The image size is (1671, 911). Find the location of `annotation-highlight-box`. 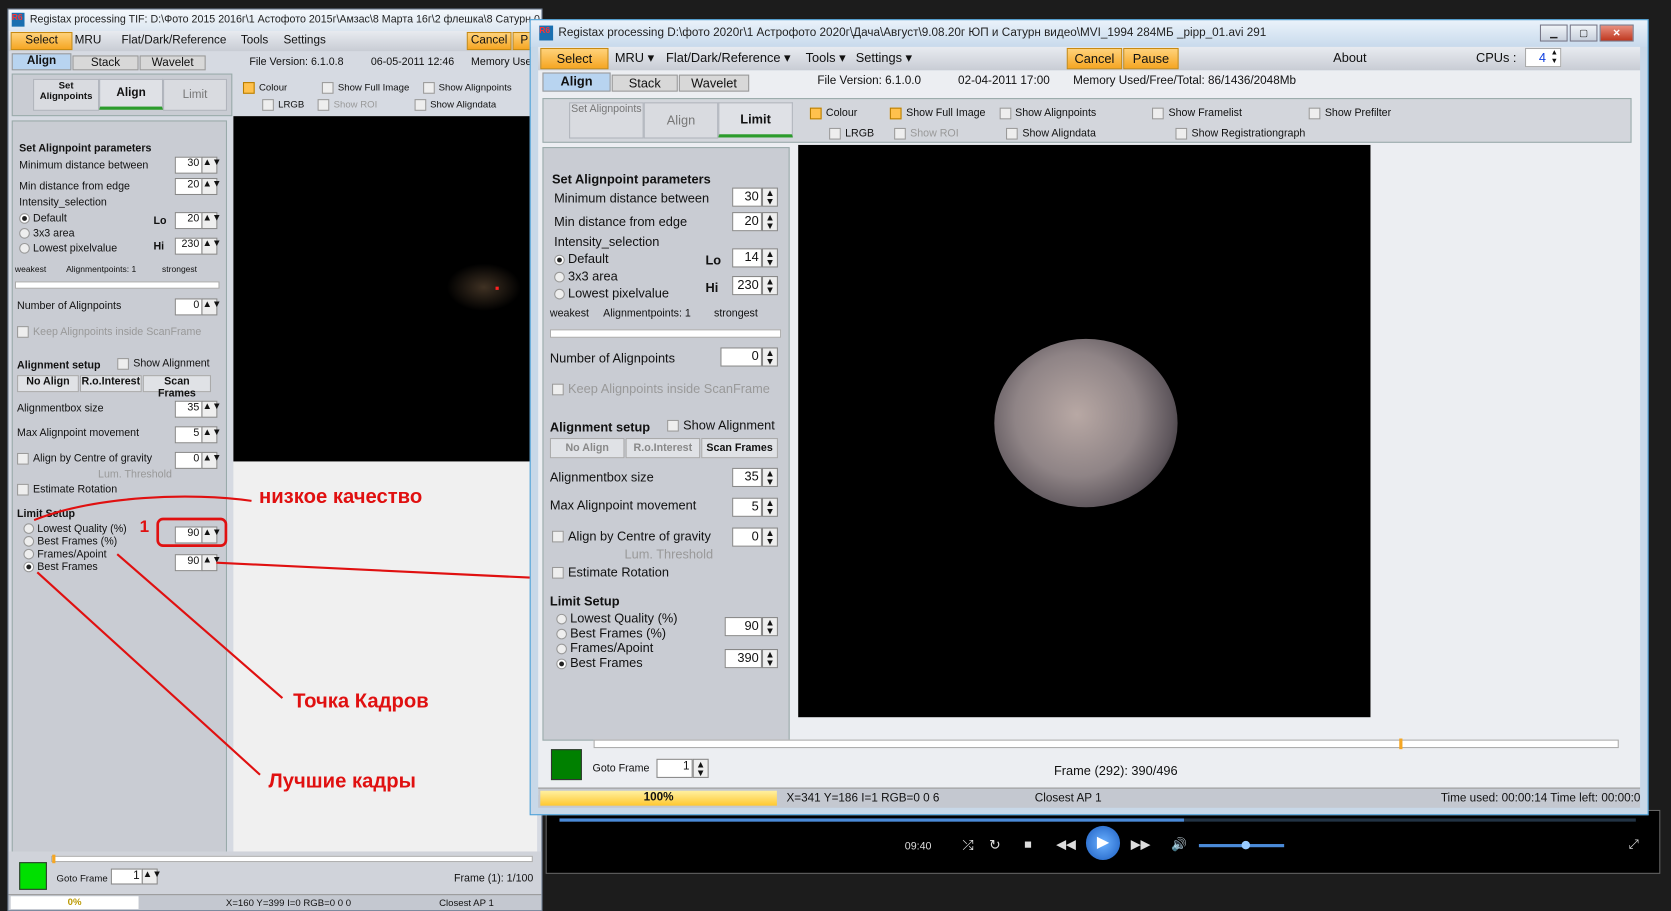

annotation-highlight-box is located at coordinates (192, 532).